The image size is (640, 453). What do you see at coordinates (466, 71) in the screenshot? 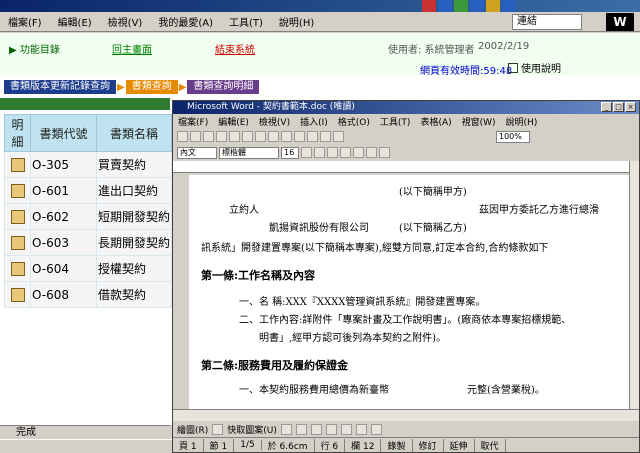
I see `session-timer: 網頁有效時間:59:48` at bounding box center [466, 71].